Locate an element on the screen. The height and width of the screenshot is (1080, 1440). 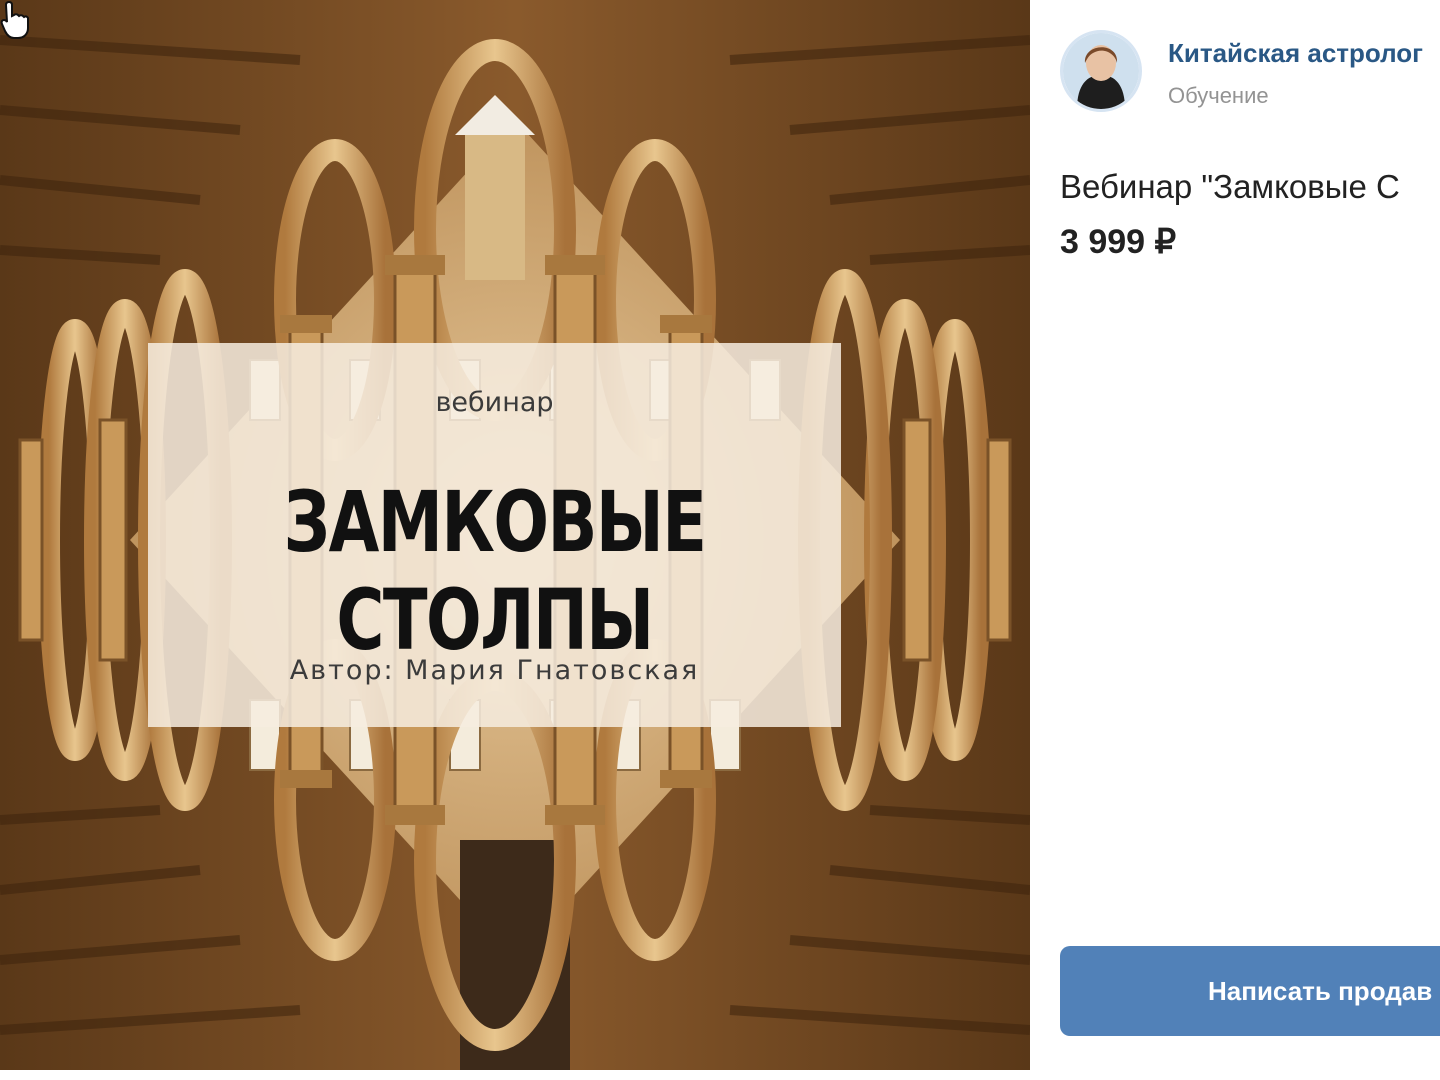
seller-category: Обучение is located at coordinates (1218, 95).